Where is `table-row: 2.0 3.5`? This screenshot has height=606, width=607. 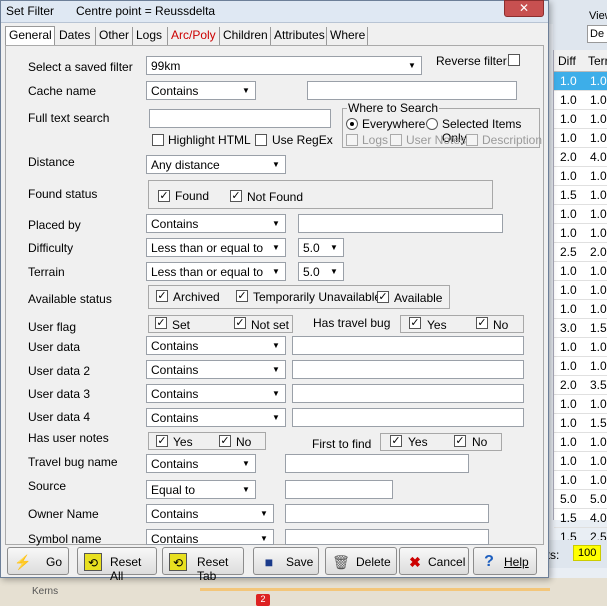 table-row: 2.0 3.5 is located at coordinates (580, 385).